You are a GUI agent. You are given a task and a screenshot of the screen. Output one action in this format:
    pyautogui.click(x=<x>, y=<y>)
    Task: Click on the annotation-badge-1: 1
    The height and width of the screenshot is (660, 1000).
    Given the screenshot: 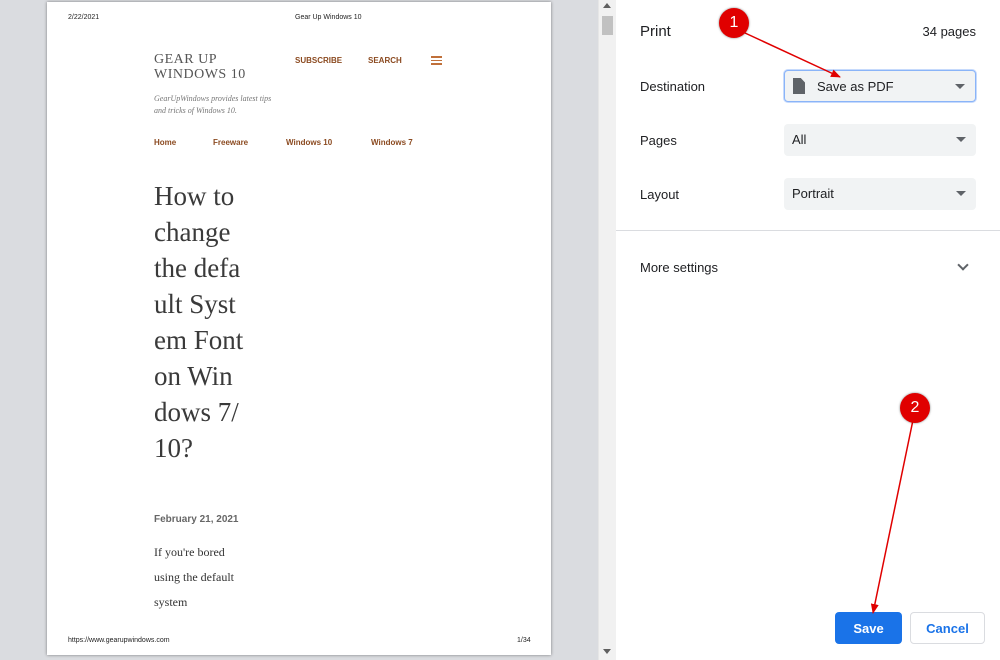 What is the action you would take?
    pyautogui.click(x=734, y=23)
    